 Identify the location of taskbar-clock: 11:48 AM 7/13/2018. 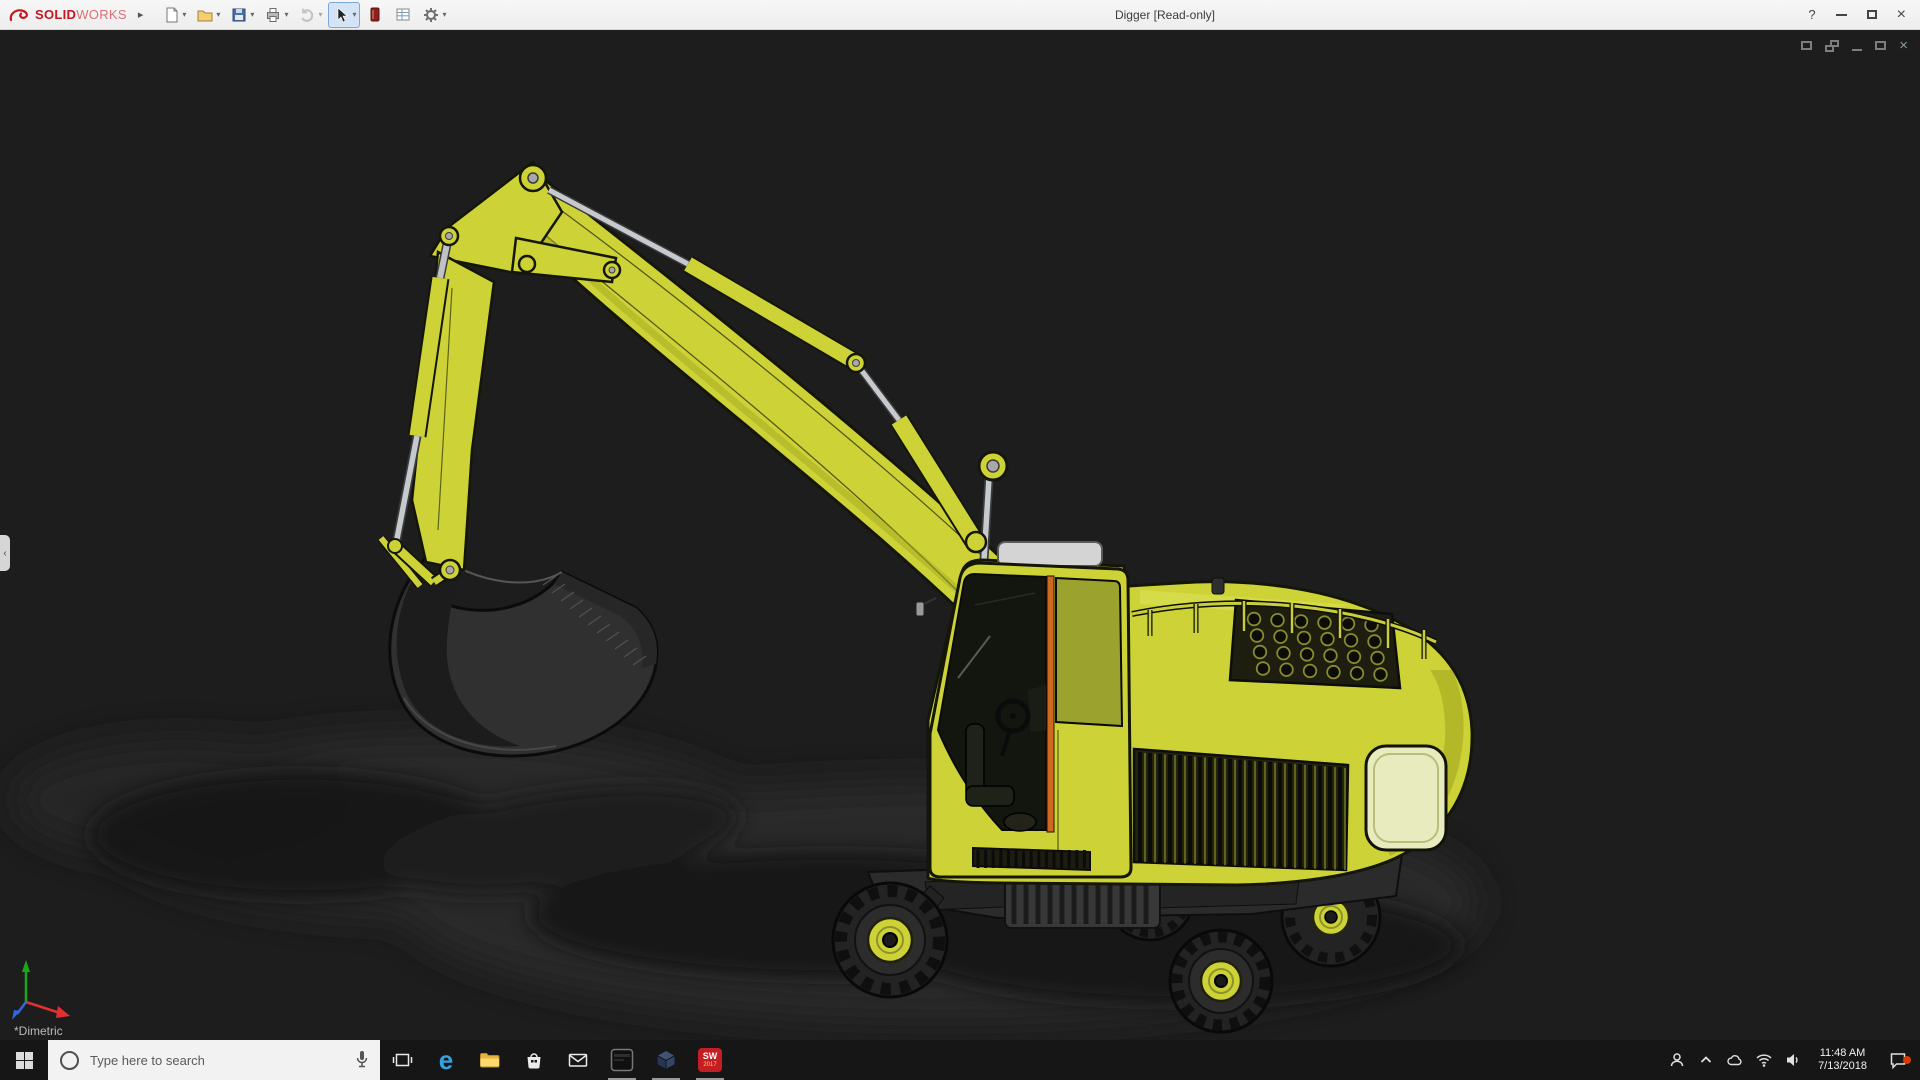
(1842, 1060).